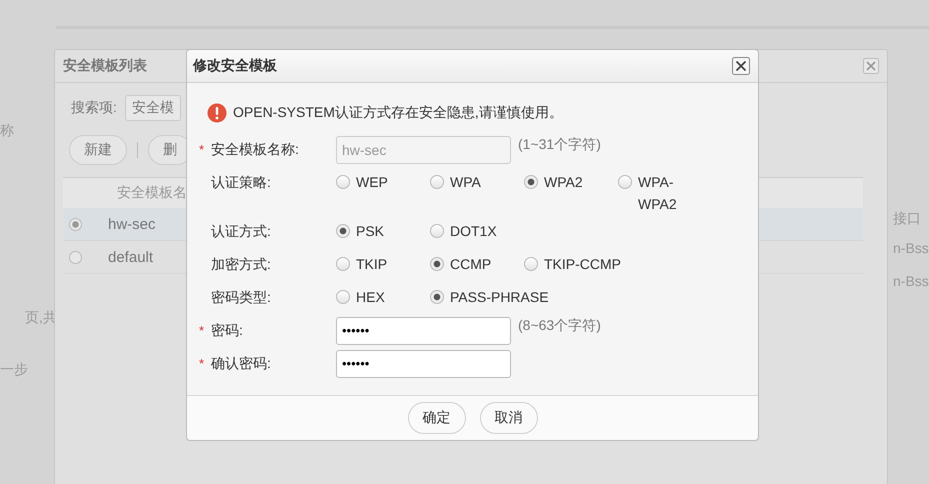  What do you see at coordinates (241, 183) in the screenshot?
I see `field-label: 认证策略:` at bounding box center [241, 183].